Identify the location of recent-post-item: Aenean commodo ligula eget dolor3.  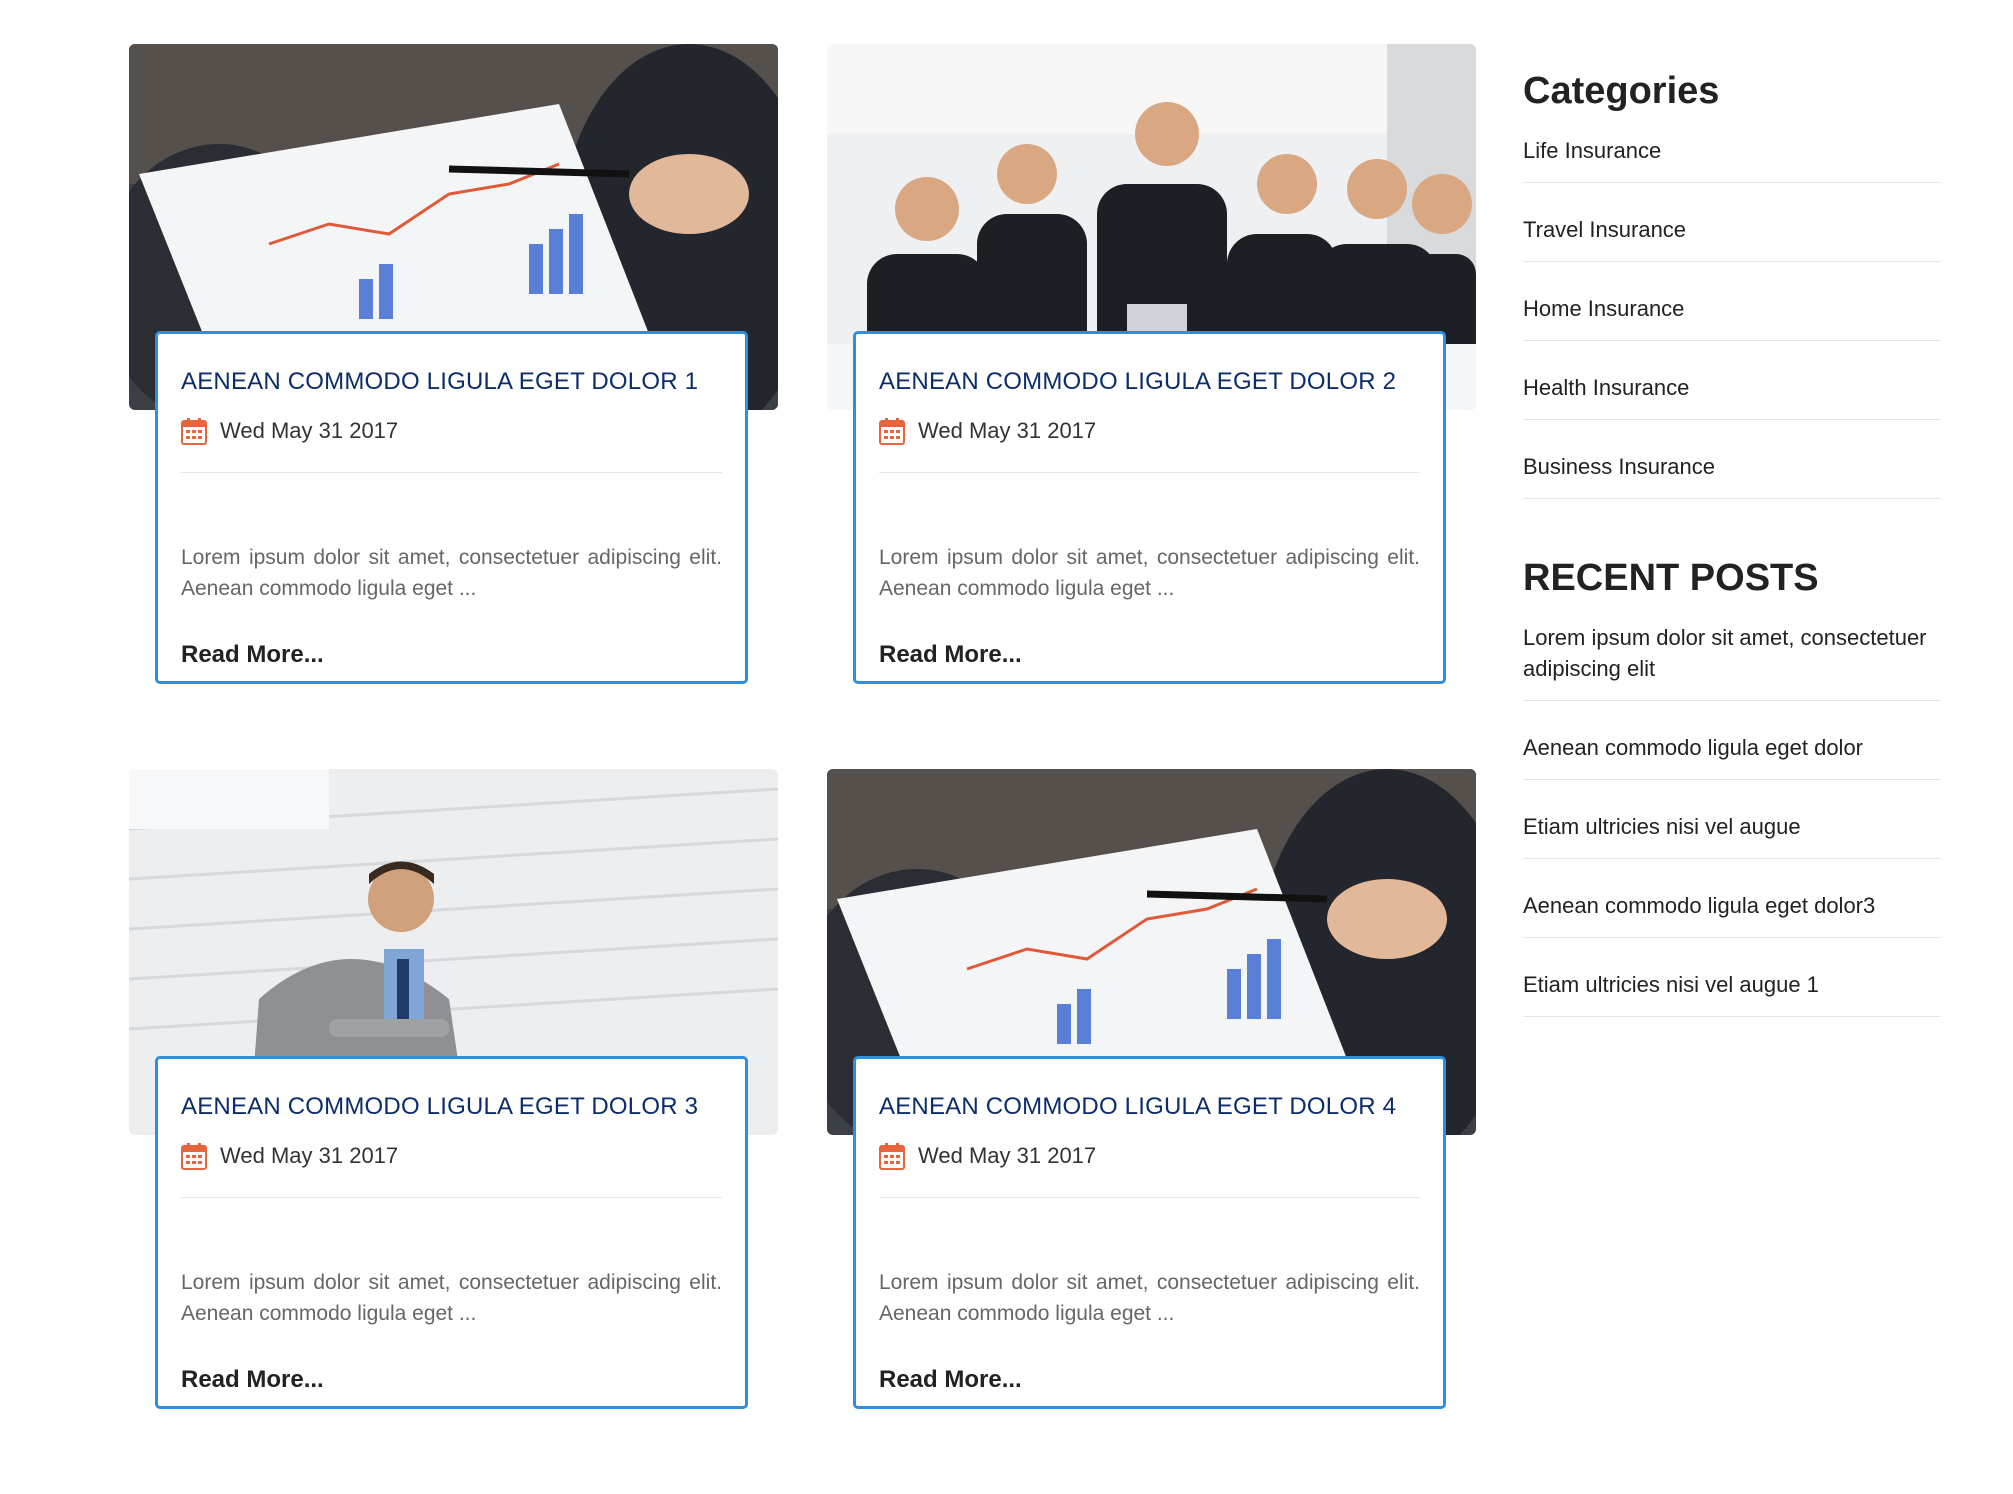
(1732, 914).